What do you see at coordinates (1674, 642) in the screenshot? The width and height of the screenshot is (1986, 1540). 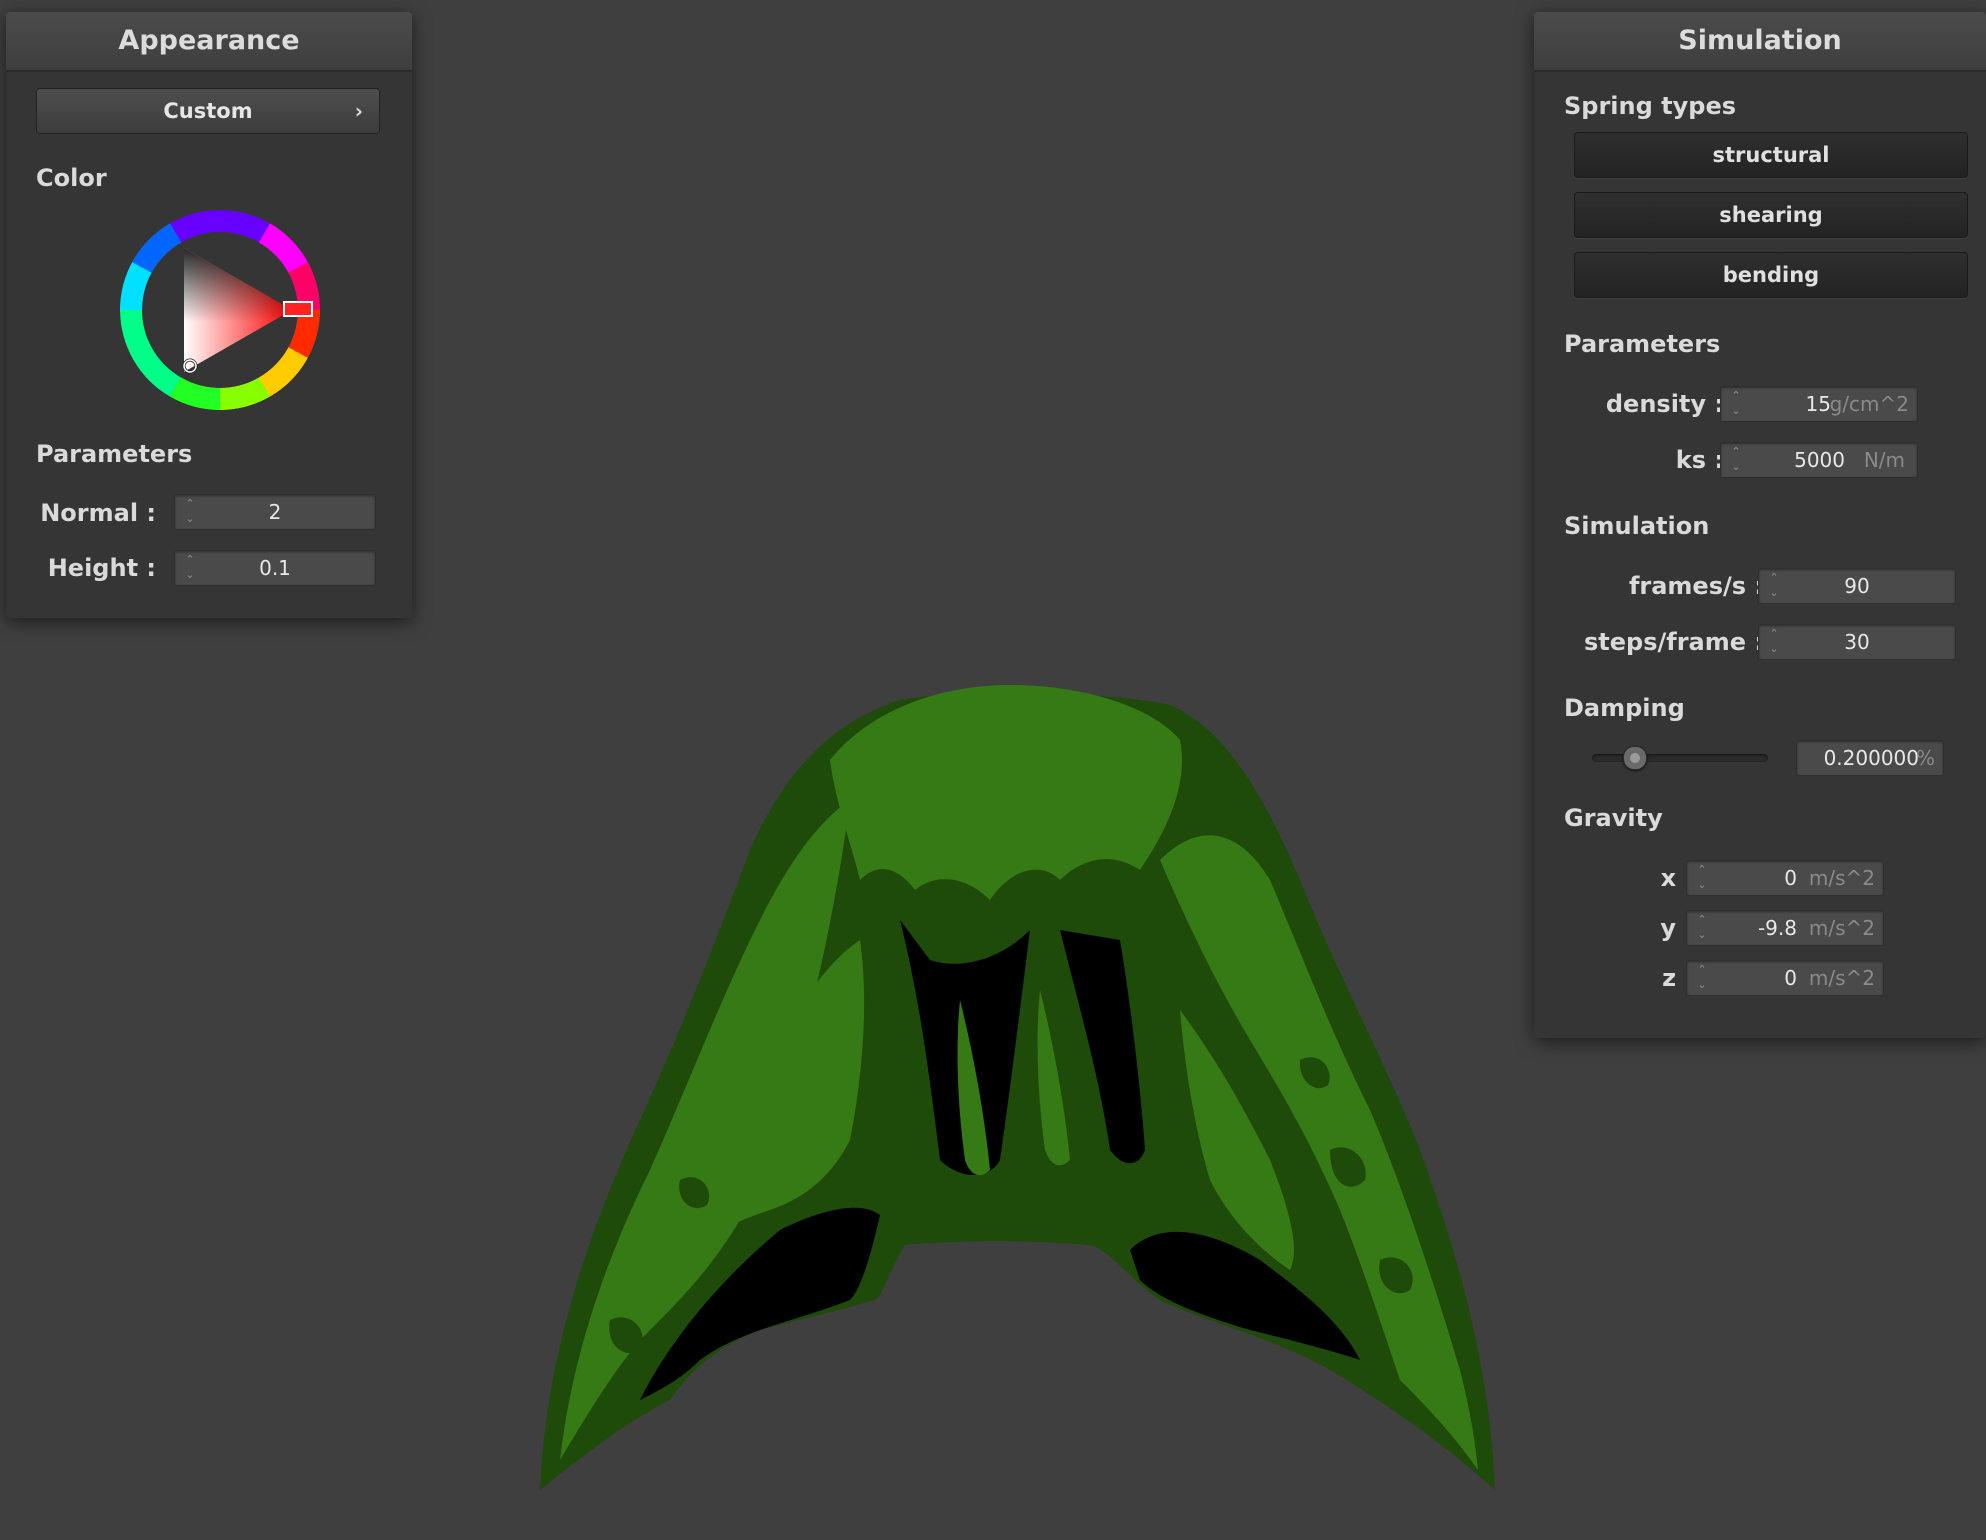 I see `steps-label: steps/frame :` at bounding box center [1674, 642].